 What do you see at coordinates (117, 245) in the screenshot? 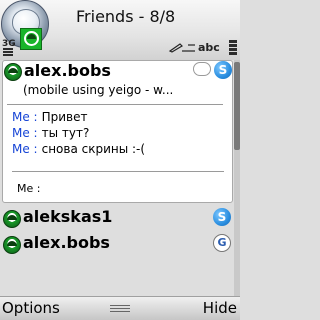
I see `contact-item-alex-bobs: alex.bobs G` at bounding box center [117, 245].